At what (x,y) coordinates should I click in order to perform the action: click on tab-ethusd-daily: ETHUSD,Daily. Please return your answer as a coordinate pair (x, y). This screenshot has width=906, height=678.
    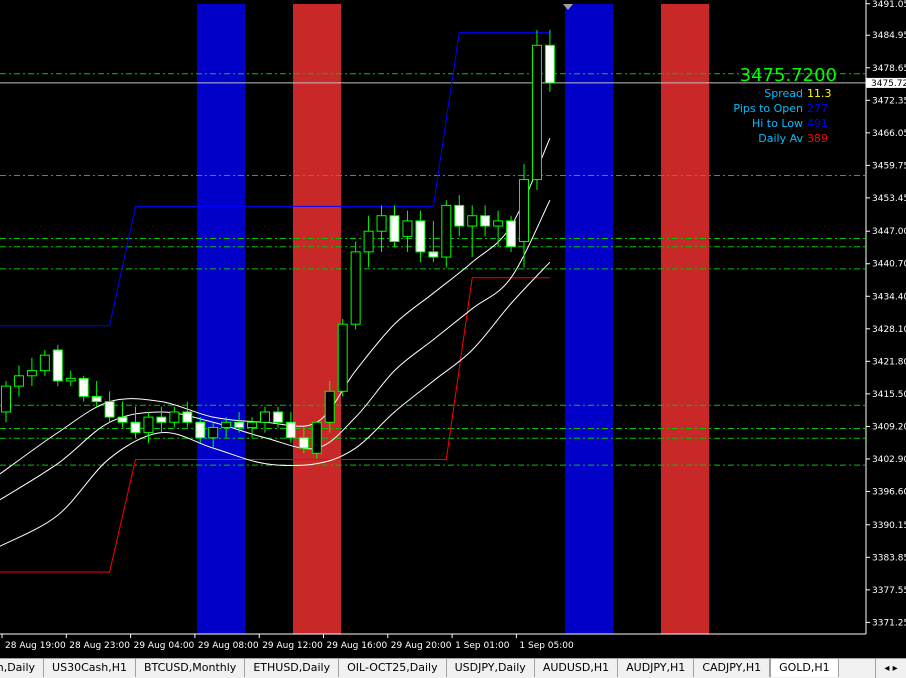
    Looking at the image, I should click on (292, 668).